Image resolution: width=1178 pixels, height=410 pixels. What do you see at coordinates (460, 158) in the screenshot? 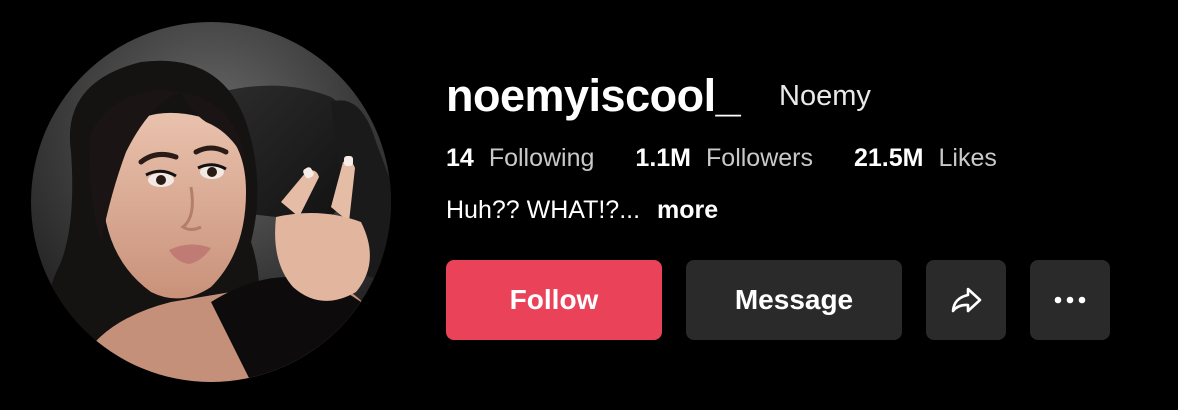
I see `stat-following-count: 14` at bounding box center [460, 158].